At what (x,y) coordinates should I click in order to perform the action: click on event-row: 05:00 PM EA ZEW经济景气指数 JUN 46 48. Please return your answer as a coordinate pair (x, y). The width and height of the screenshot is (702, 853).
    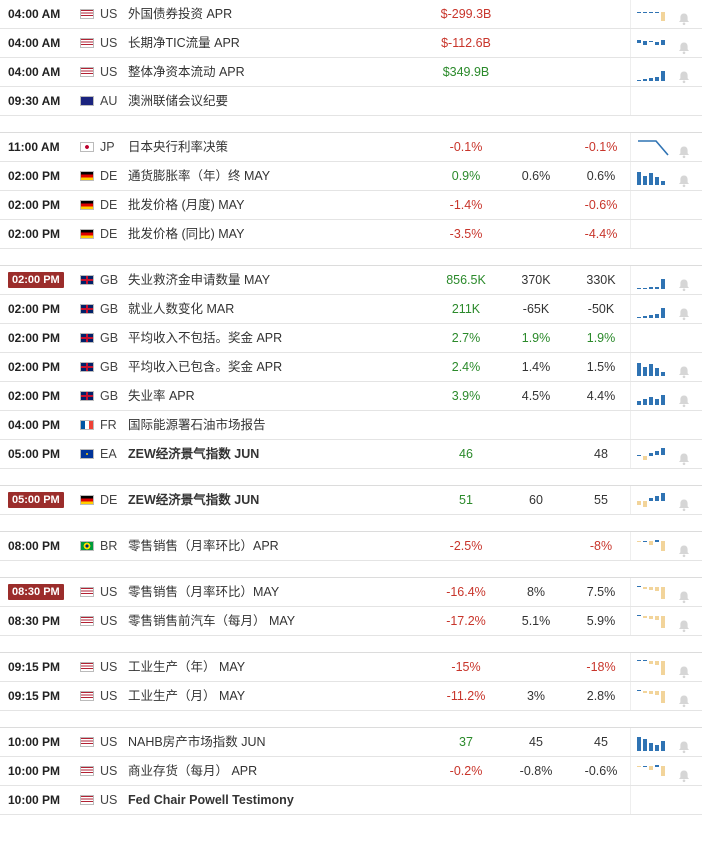
    Looking at the image, I should click on (351, 454).